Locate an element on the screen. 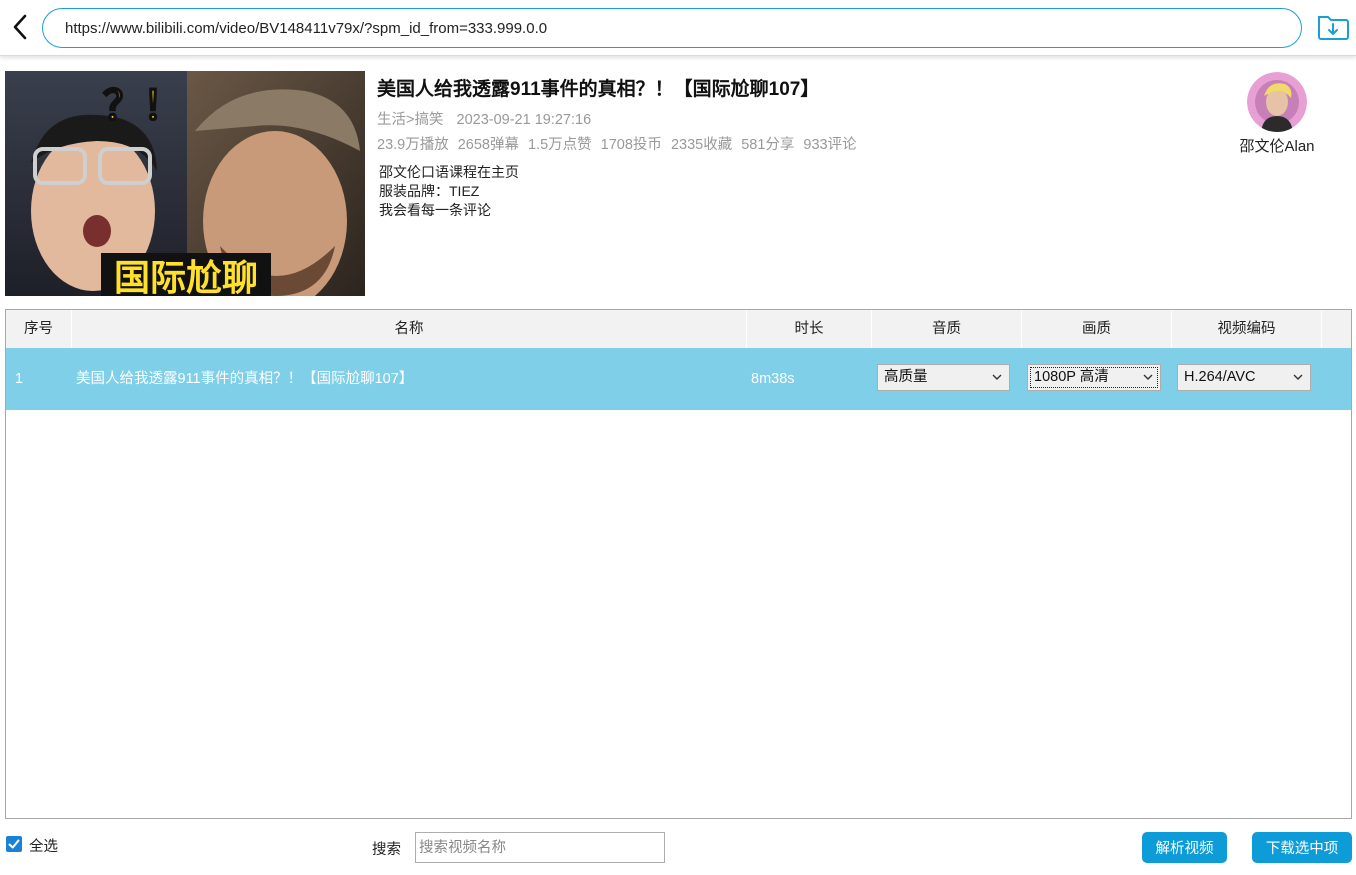  uploader: 邵文伦Alan is located at coordinates (1277, 114).